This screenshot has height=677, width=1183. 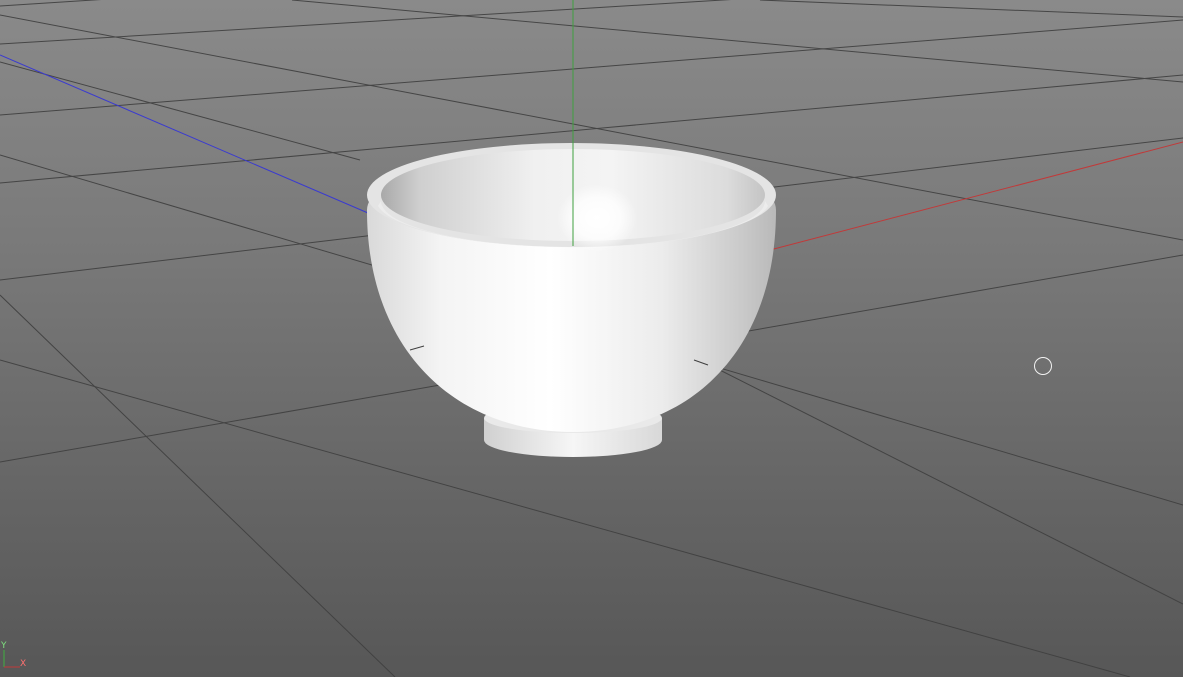 I want to click on circle-cursor-icon, so click(x=1043, y=366).